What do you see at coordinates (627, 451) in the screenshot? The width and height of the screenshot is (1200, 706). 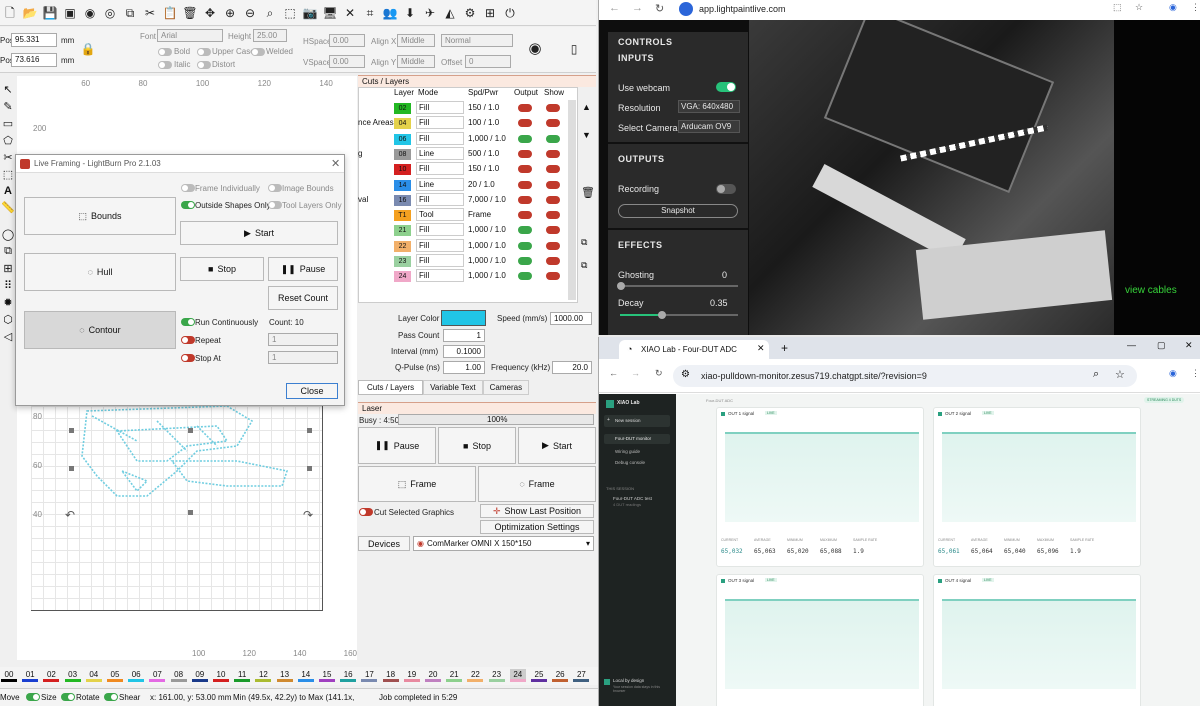 I see `nav-wiring-guide: Wiring guide` at bounding box center [627, 451].